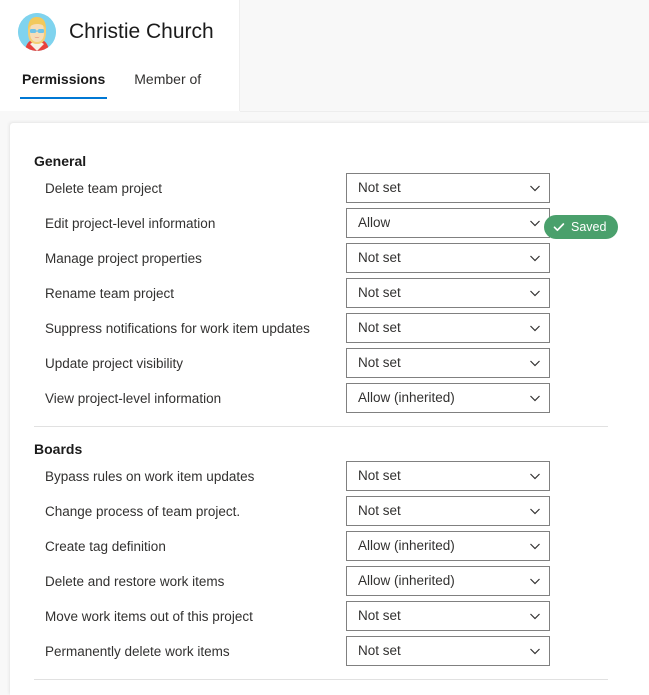 This screenshot has height=695, width=649. What do you see at coordinates (110, 293) in the screenshot?
I see `permission-label: Rename team project` at bounding box center [110, 293].